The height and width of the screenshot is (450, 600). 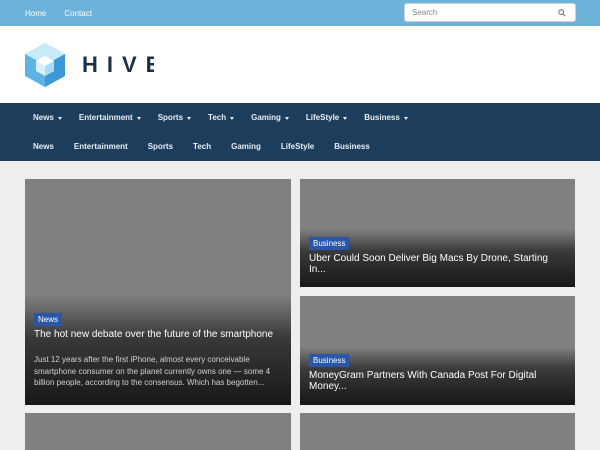 What do you see at coordinates (322, 117) in the screenshot?
I see `menu-label: LifeStyle` at bounding box center [322, 117].